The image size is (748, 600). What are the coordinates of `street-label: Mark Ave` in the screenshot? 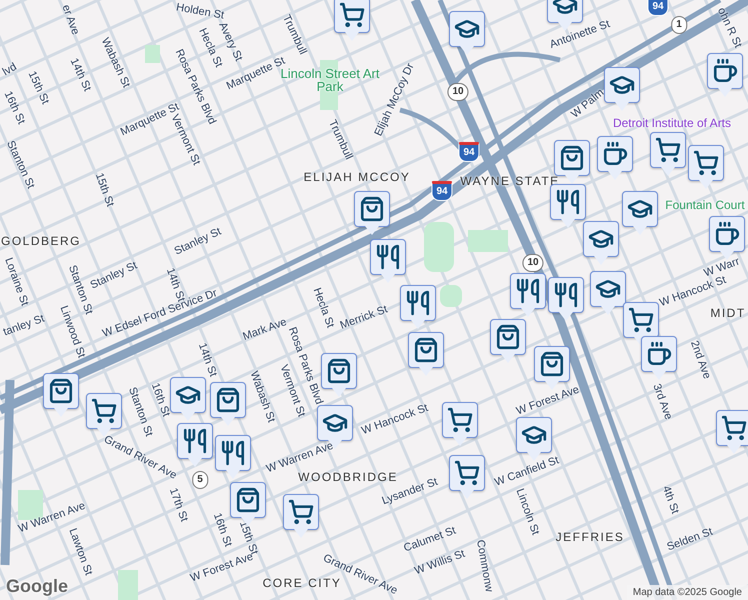 It's located at (265, 330).